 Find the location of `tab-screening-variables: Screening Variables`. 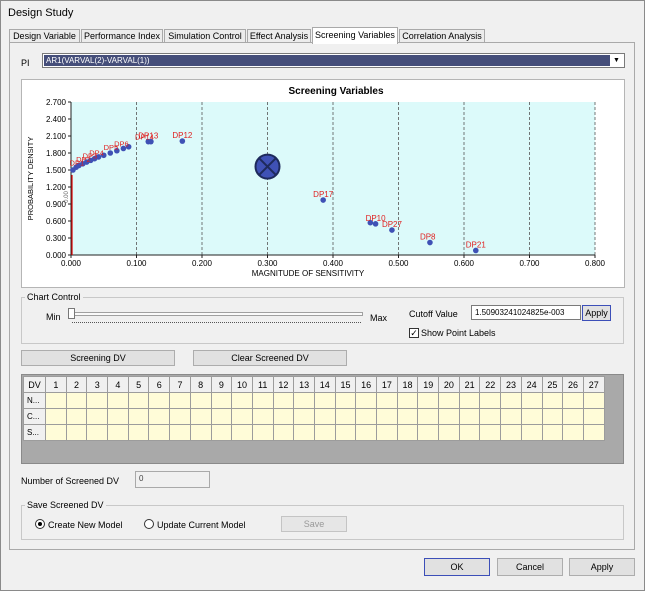

tab-screening-variables: Screening Variables is located at coordinates (355, 35).